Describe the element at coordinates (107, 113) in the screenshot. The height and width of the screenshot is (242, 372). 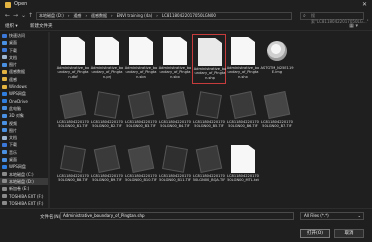
I see `file-item: LC81180422017050LGN00_B2.TIF` at that location.